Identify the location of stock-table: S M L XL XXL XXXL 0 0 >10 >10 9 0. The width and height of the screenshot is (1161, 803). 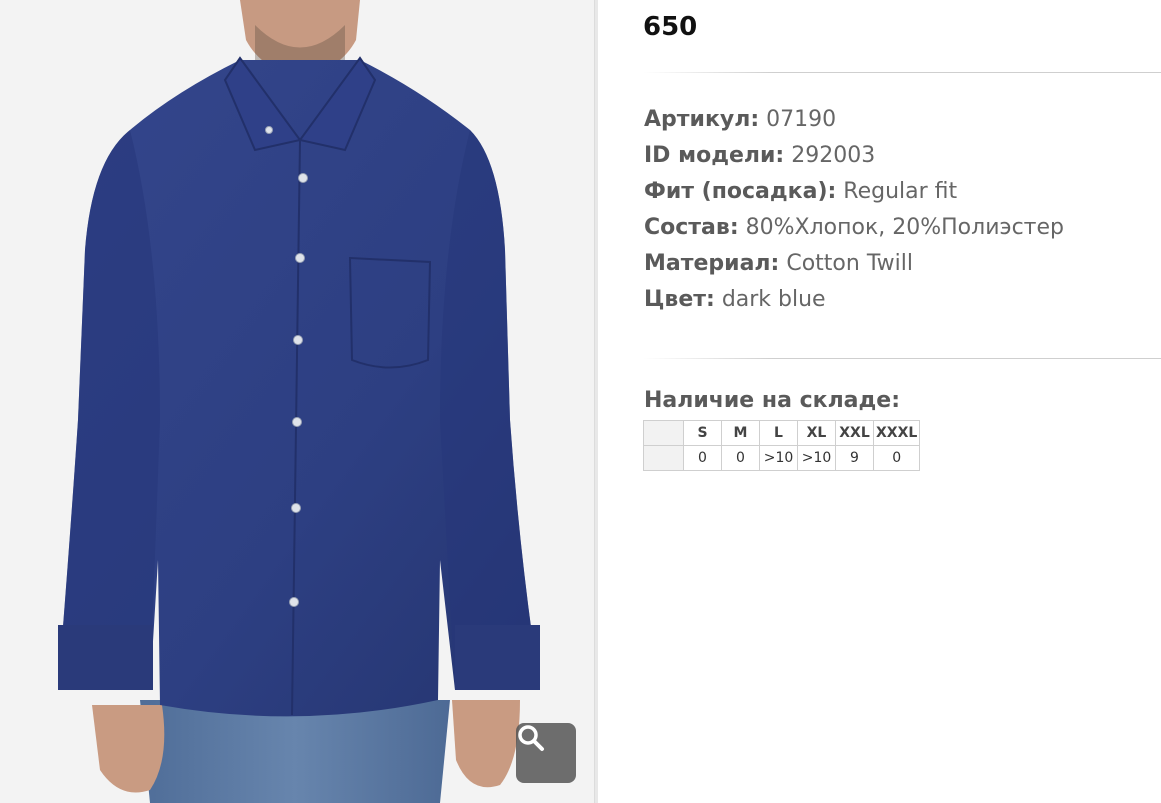
(782, 445).